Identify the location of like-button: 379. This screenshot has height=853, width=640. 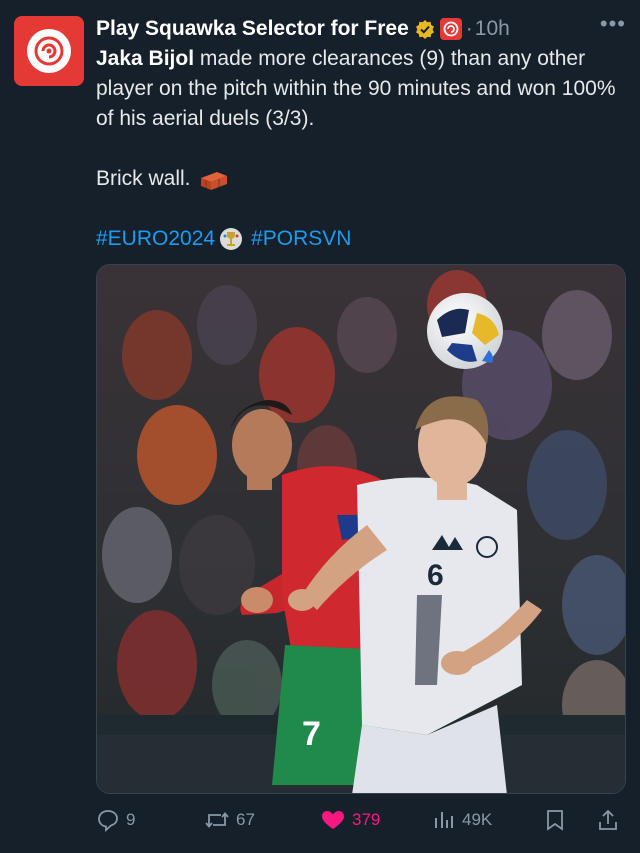
(350, 820).